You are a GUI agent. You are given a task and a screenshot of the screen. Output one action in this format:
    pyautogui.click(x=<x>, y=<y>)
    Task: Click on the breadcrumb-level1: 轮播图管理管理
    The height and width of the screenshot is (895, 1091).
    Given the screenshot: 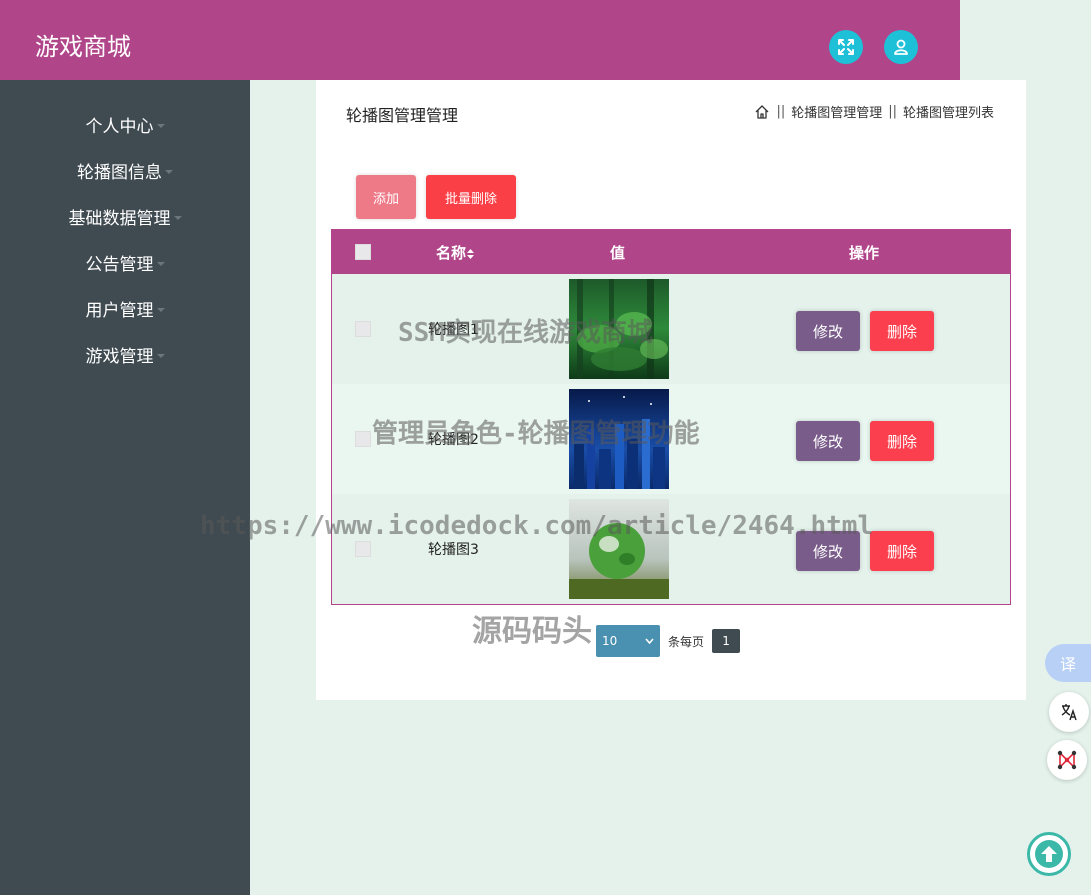 What is the action you would take?
    pyautogui.click(x=836, y=111)
    